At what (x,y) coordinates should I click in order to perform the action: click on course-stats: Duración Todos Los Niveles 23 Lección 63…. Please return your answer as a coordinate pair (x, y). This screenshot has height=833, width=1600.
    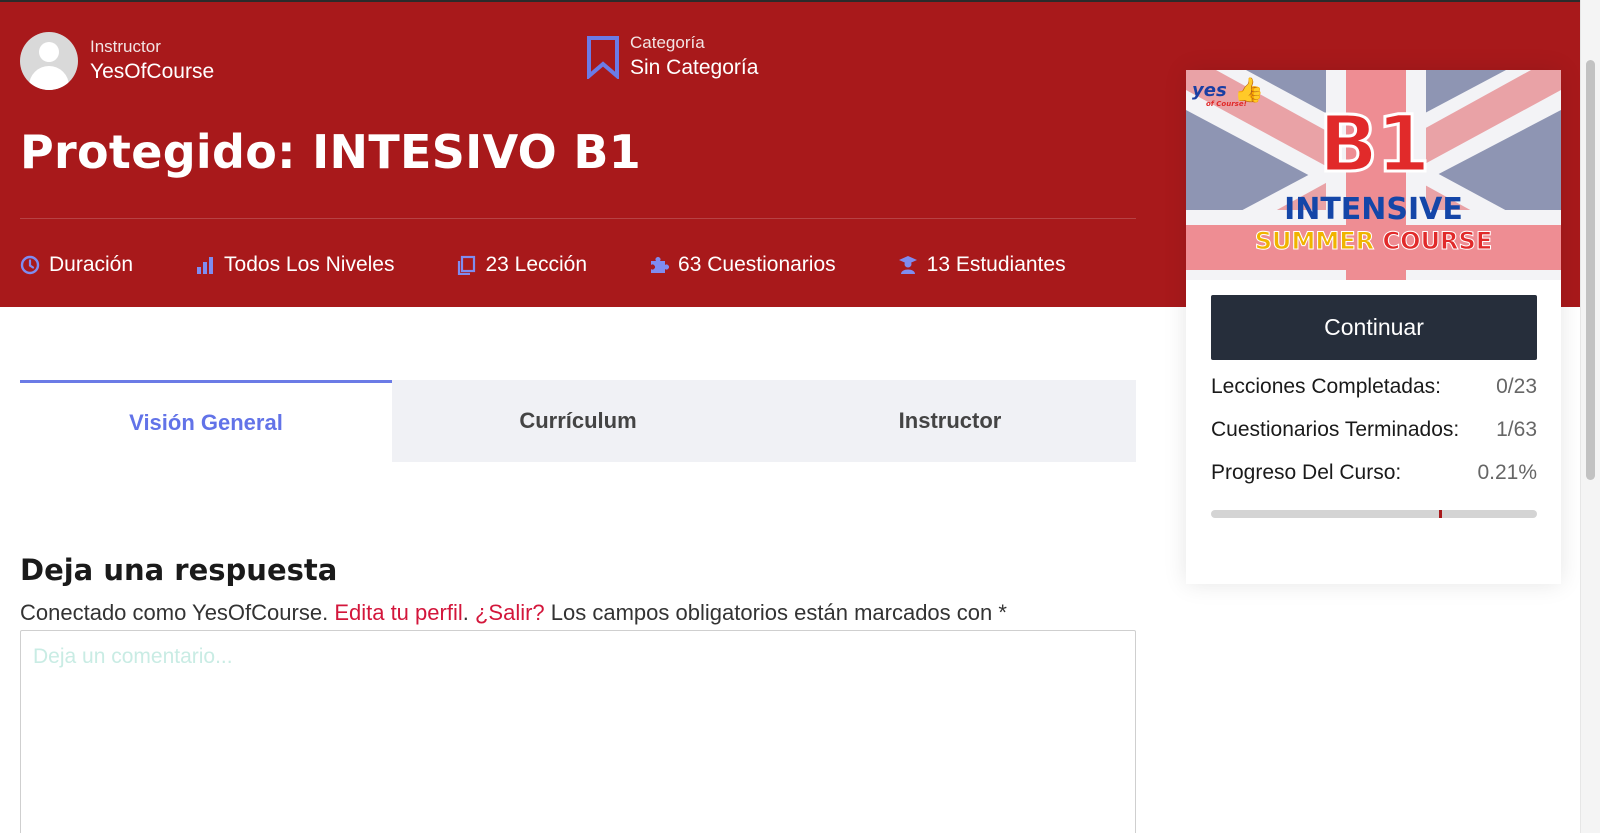
    Looking at the image, I should click on (543, 265).